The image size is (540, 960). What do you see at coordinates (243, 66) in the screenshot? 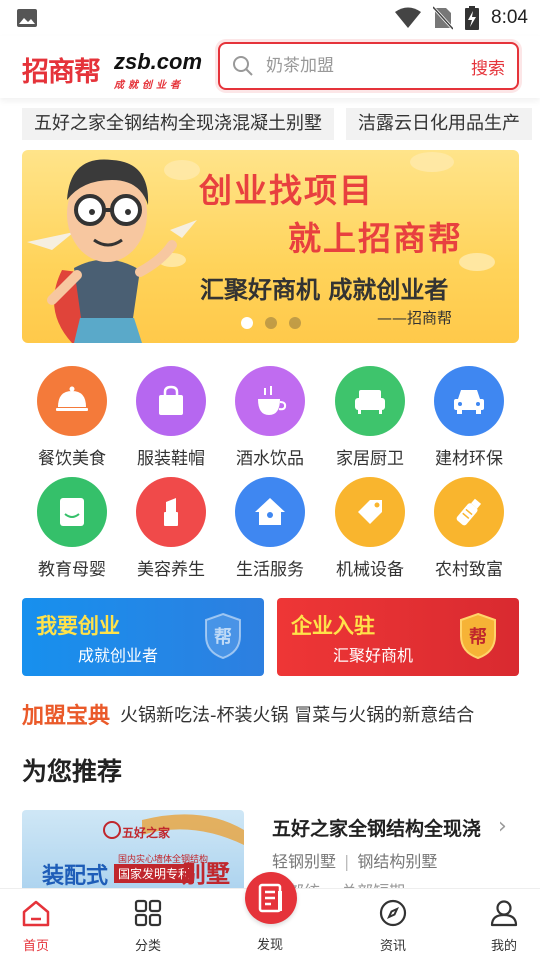
I see `search-icon` at bounding box center [243, 66].